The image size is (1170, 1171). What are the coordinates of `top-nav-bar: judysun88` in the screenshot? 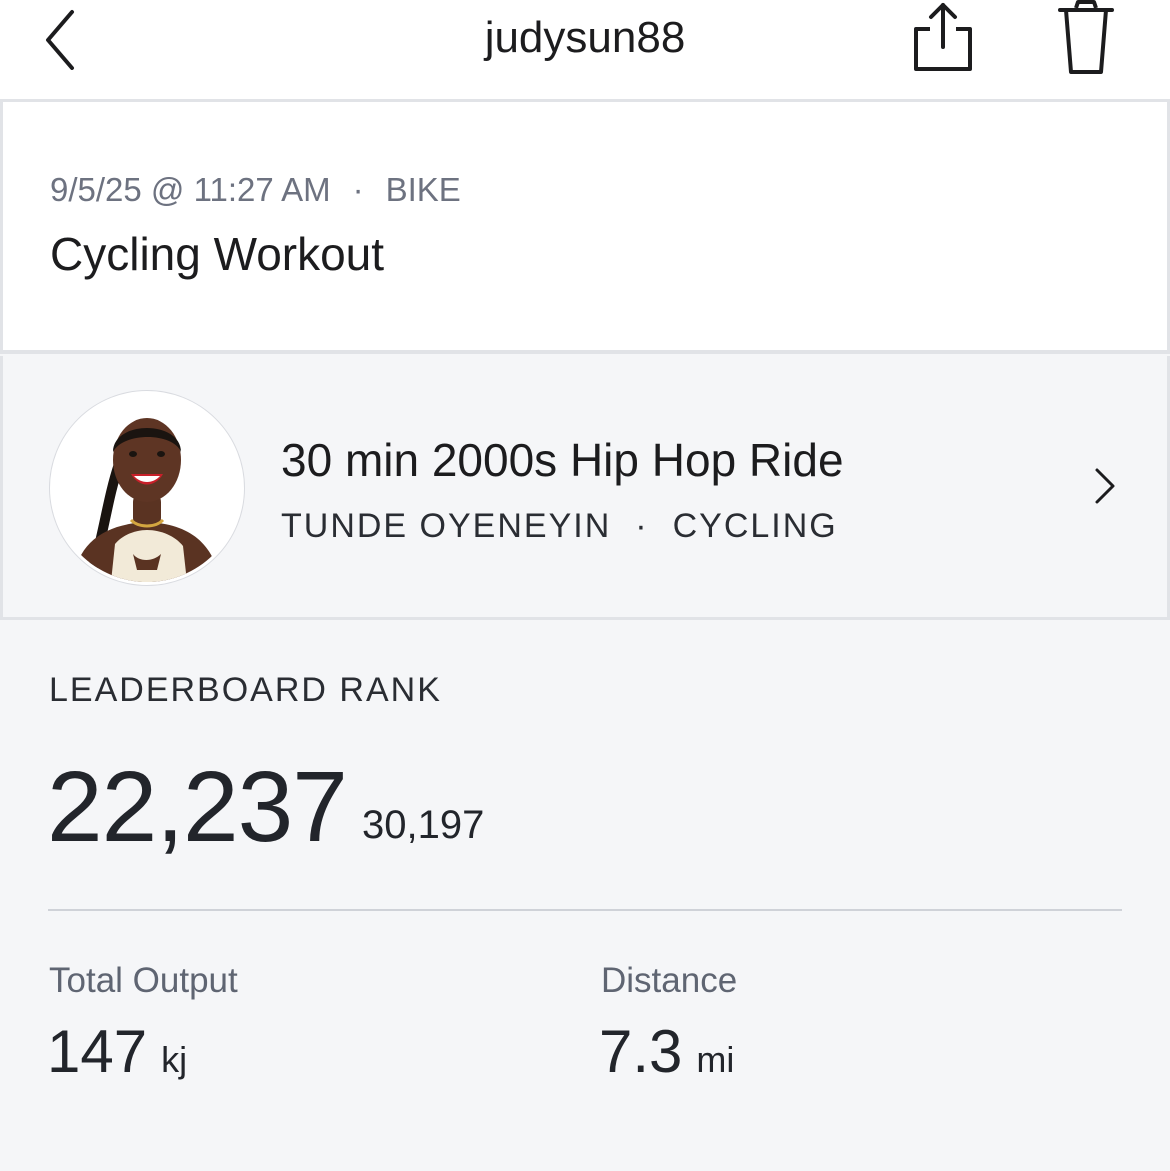 It's located at (585, 51).